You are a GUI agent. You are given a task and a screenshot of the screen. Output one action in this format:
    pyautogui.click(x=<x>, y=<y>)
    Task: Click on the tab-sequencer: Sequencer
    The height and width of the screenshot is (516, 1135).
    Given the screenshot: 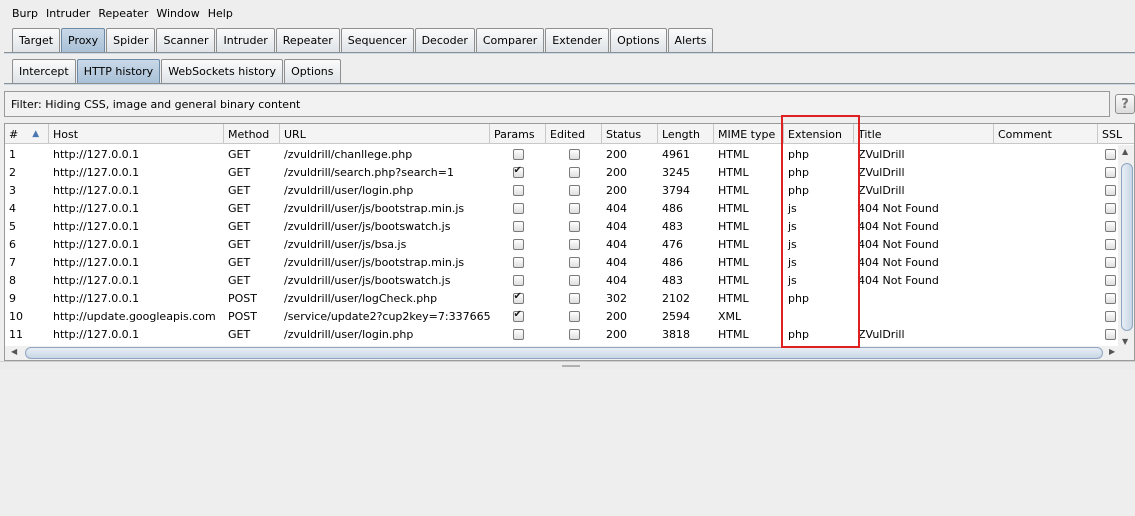 What is the action you would take?
    pyautogui.click(x=377, y=40)
    